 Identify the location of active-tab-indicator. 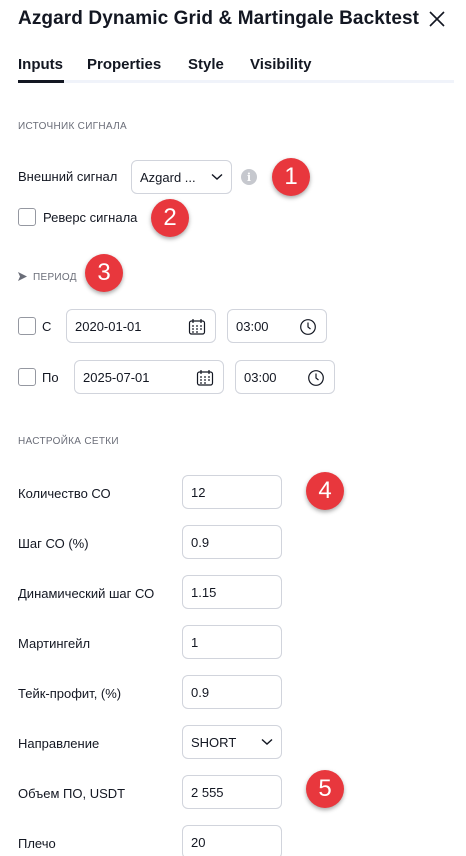
(41, 81).